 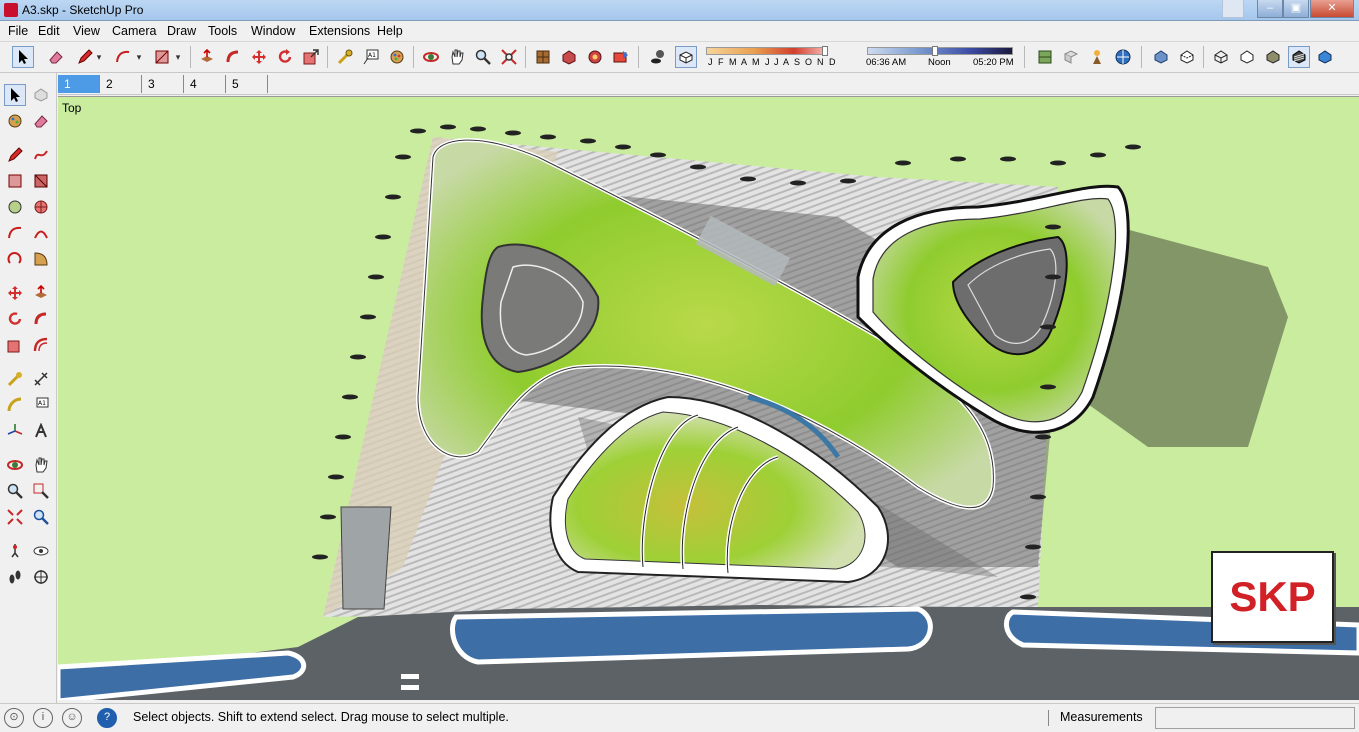 I want to click on menu-edit: Edit, so click(x=49, y=31).